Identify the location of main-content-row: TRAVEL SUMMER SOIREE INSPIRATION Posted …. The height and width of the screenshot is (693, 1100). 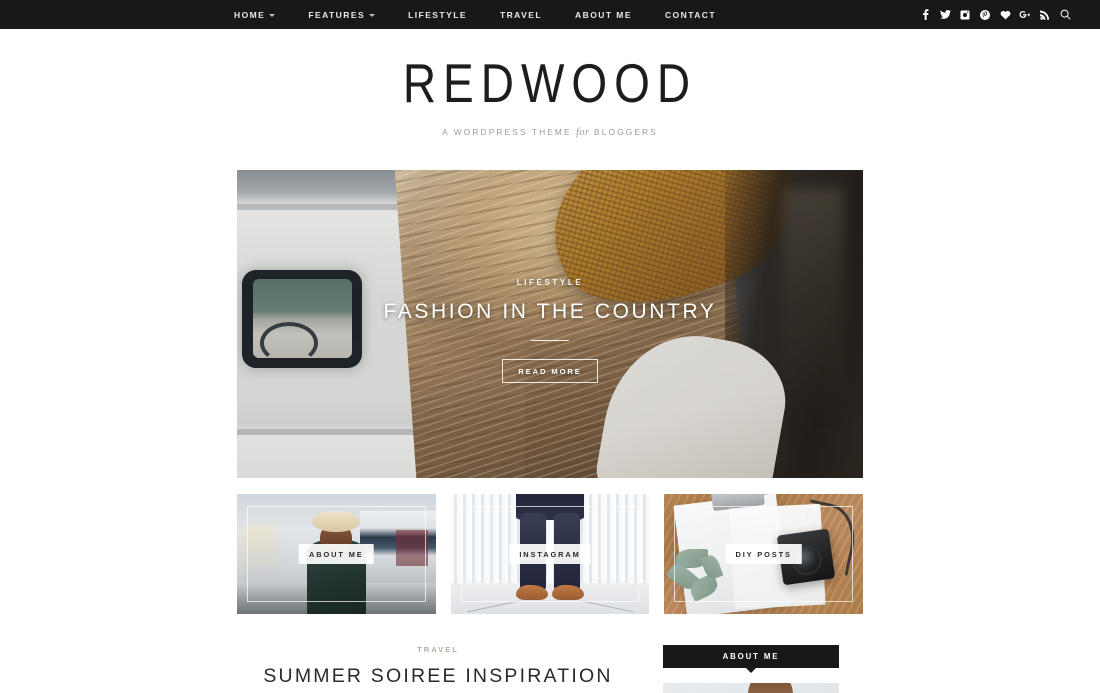
(550, 669).